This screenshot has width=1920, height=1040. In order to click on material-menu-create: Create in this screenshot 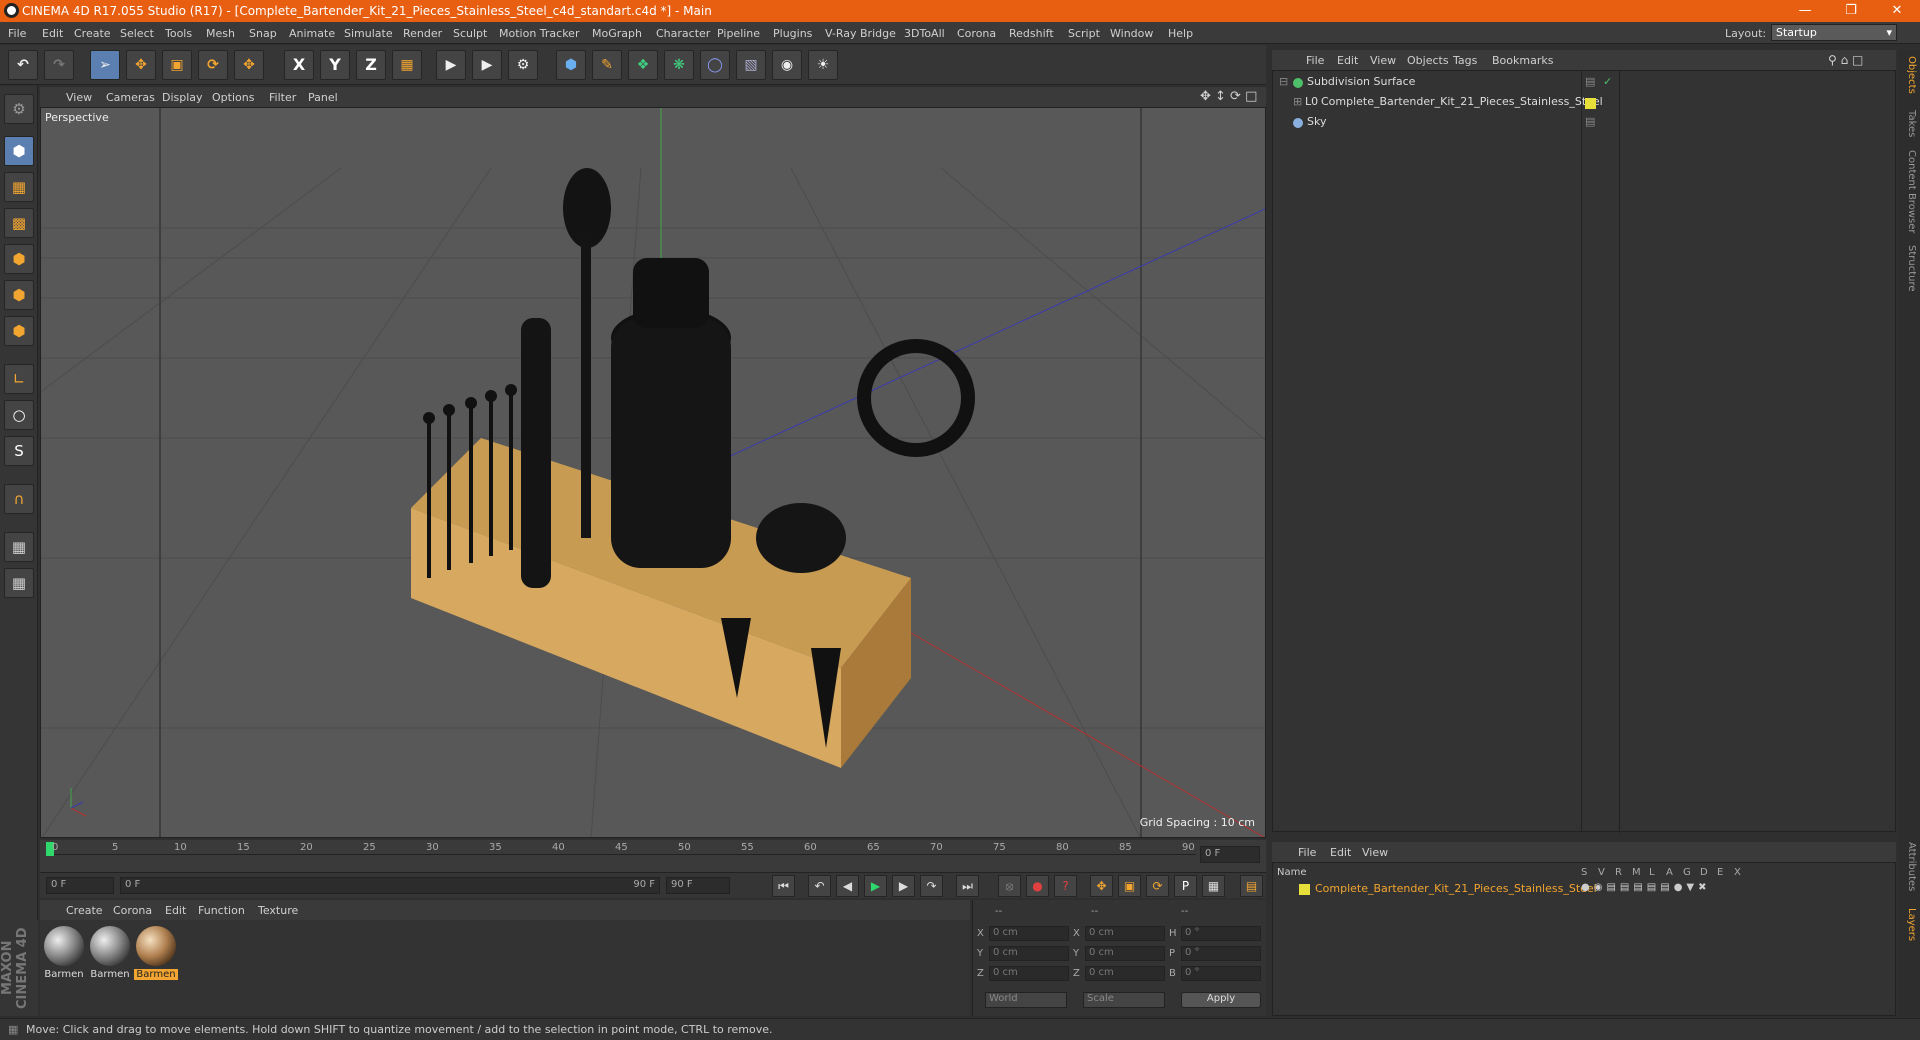, I will do `click(84, 910)`.